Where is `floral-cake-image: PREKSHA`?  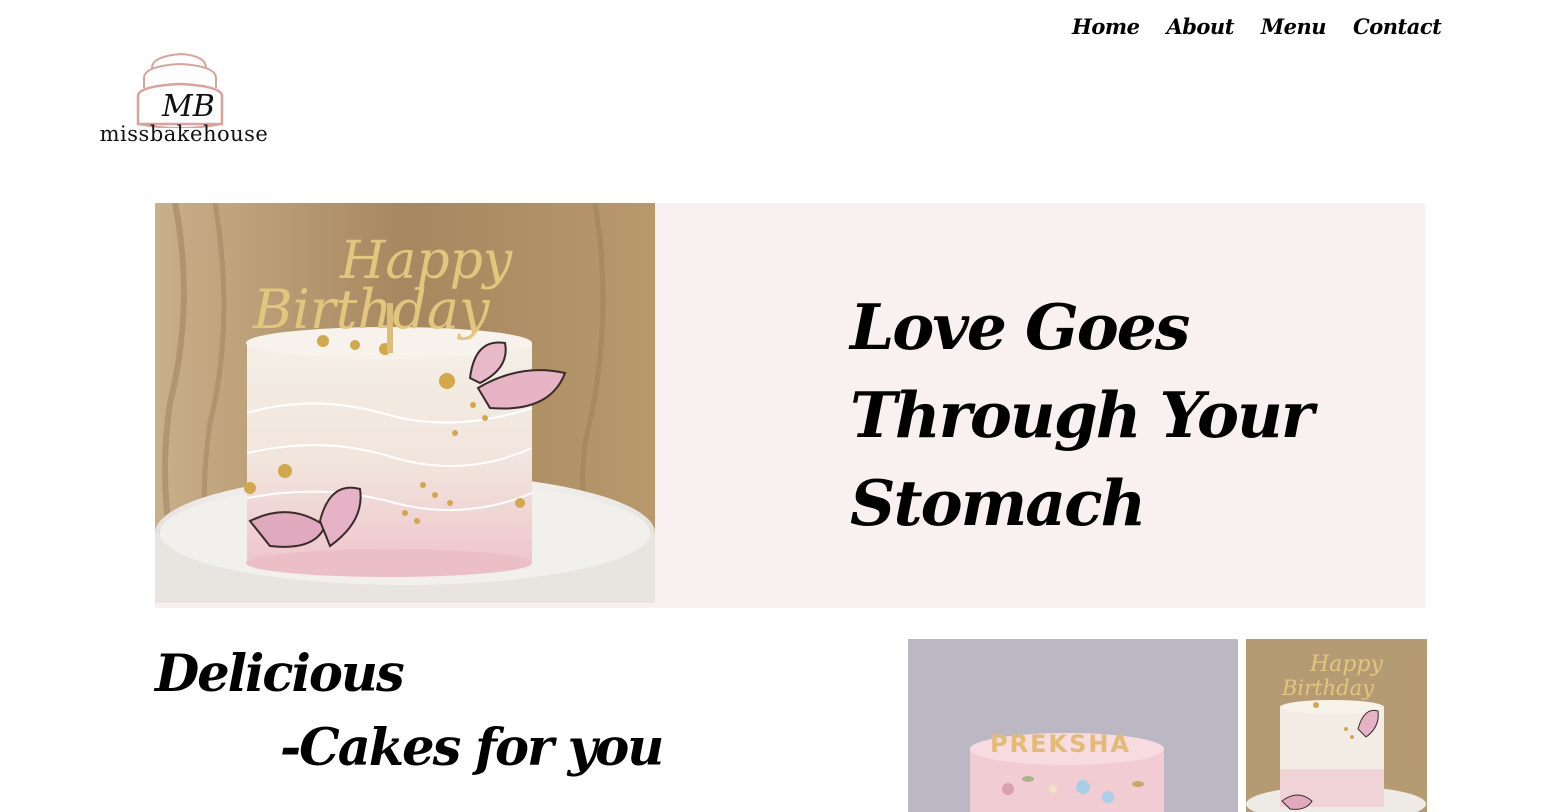 floral-cake-image: PREKSHA is located at coordinates (1073, 725).